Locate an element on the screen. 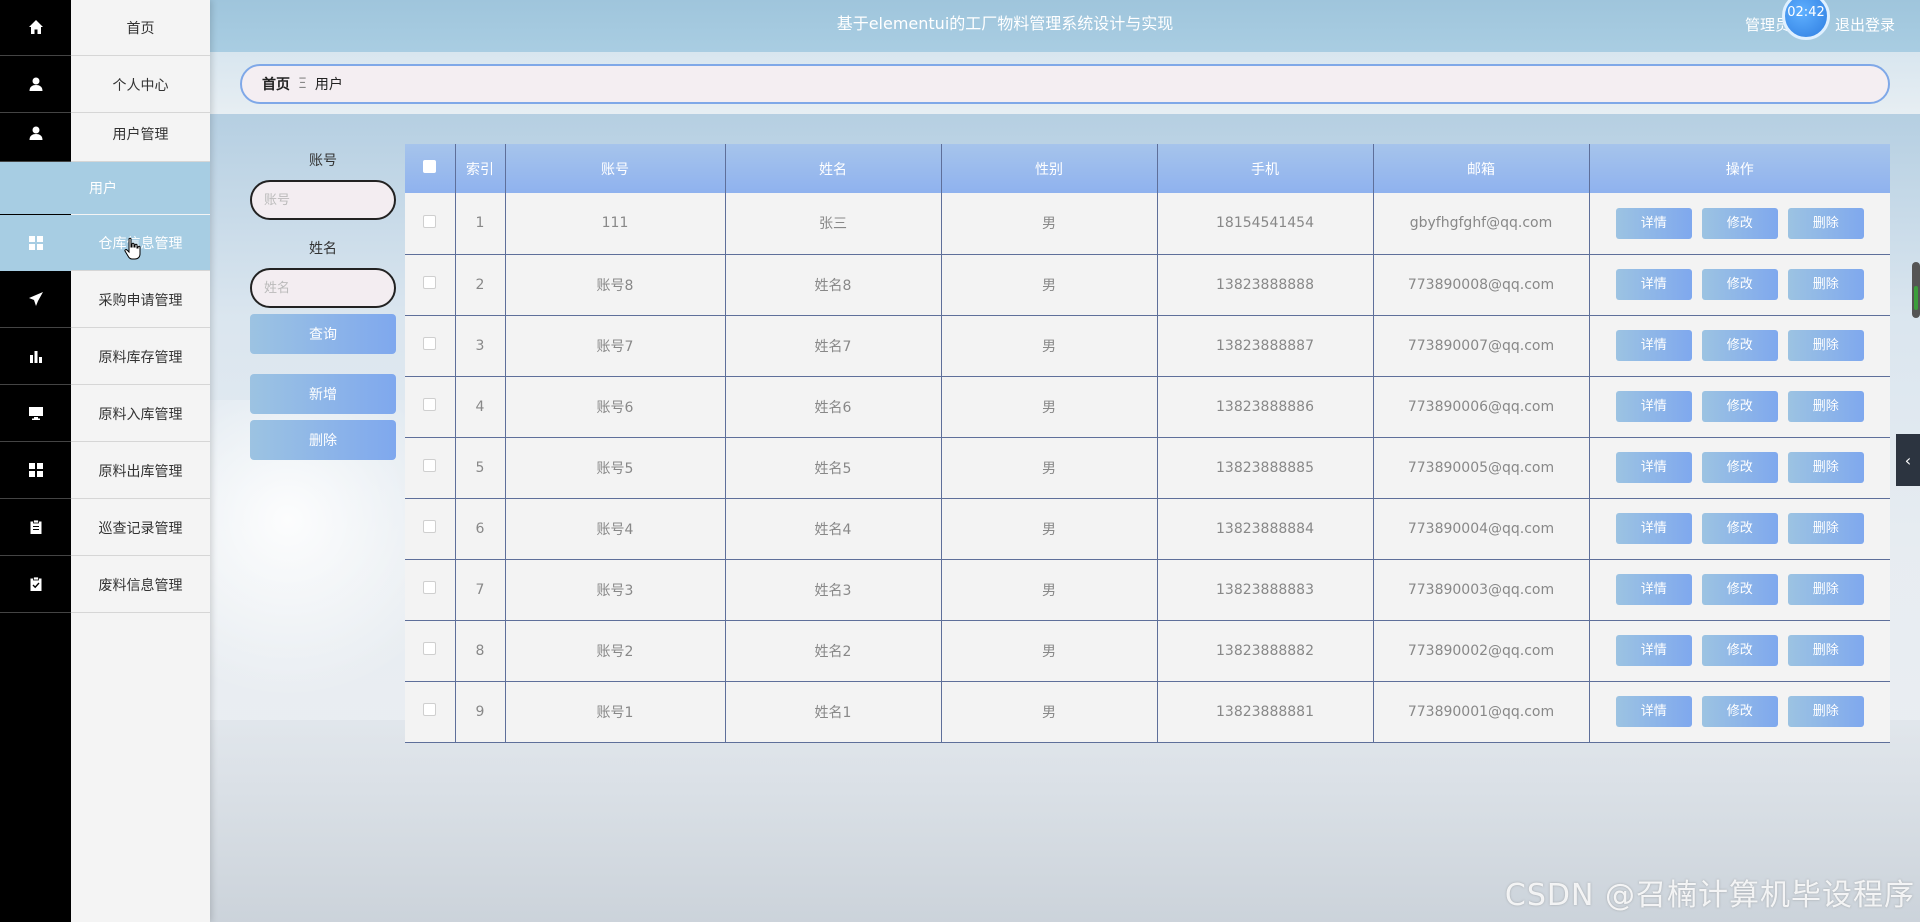  sidebar-item-waste: 废料信息管理 is located at coordinates (105, 585).